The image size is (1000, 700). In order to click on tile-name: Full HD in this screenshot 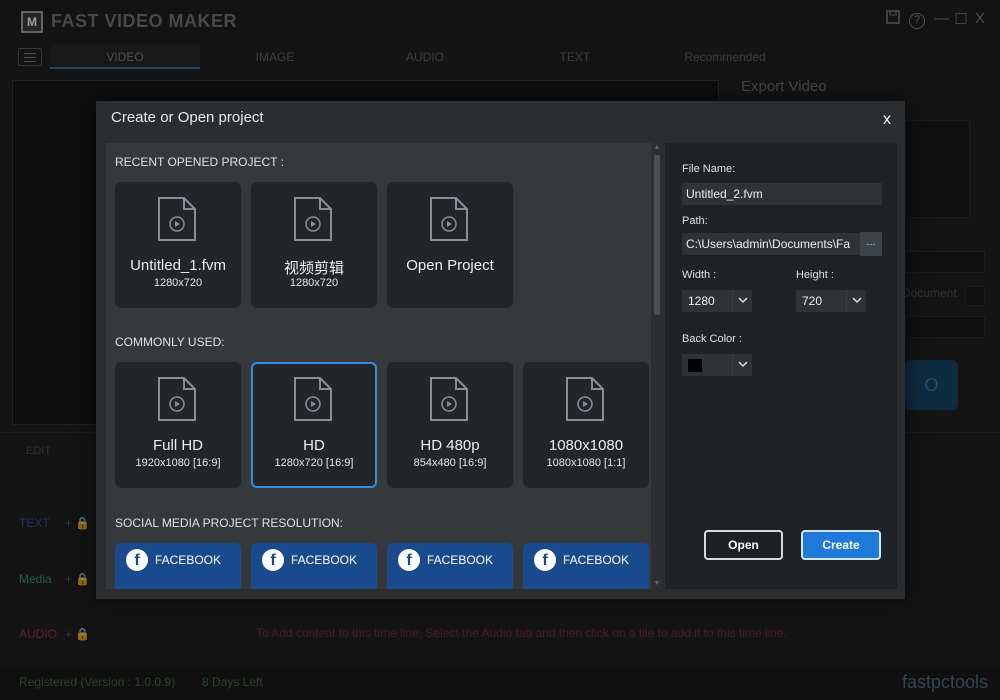, I will do `click(177, 445)`.